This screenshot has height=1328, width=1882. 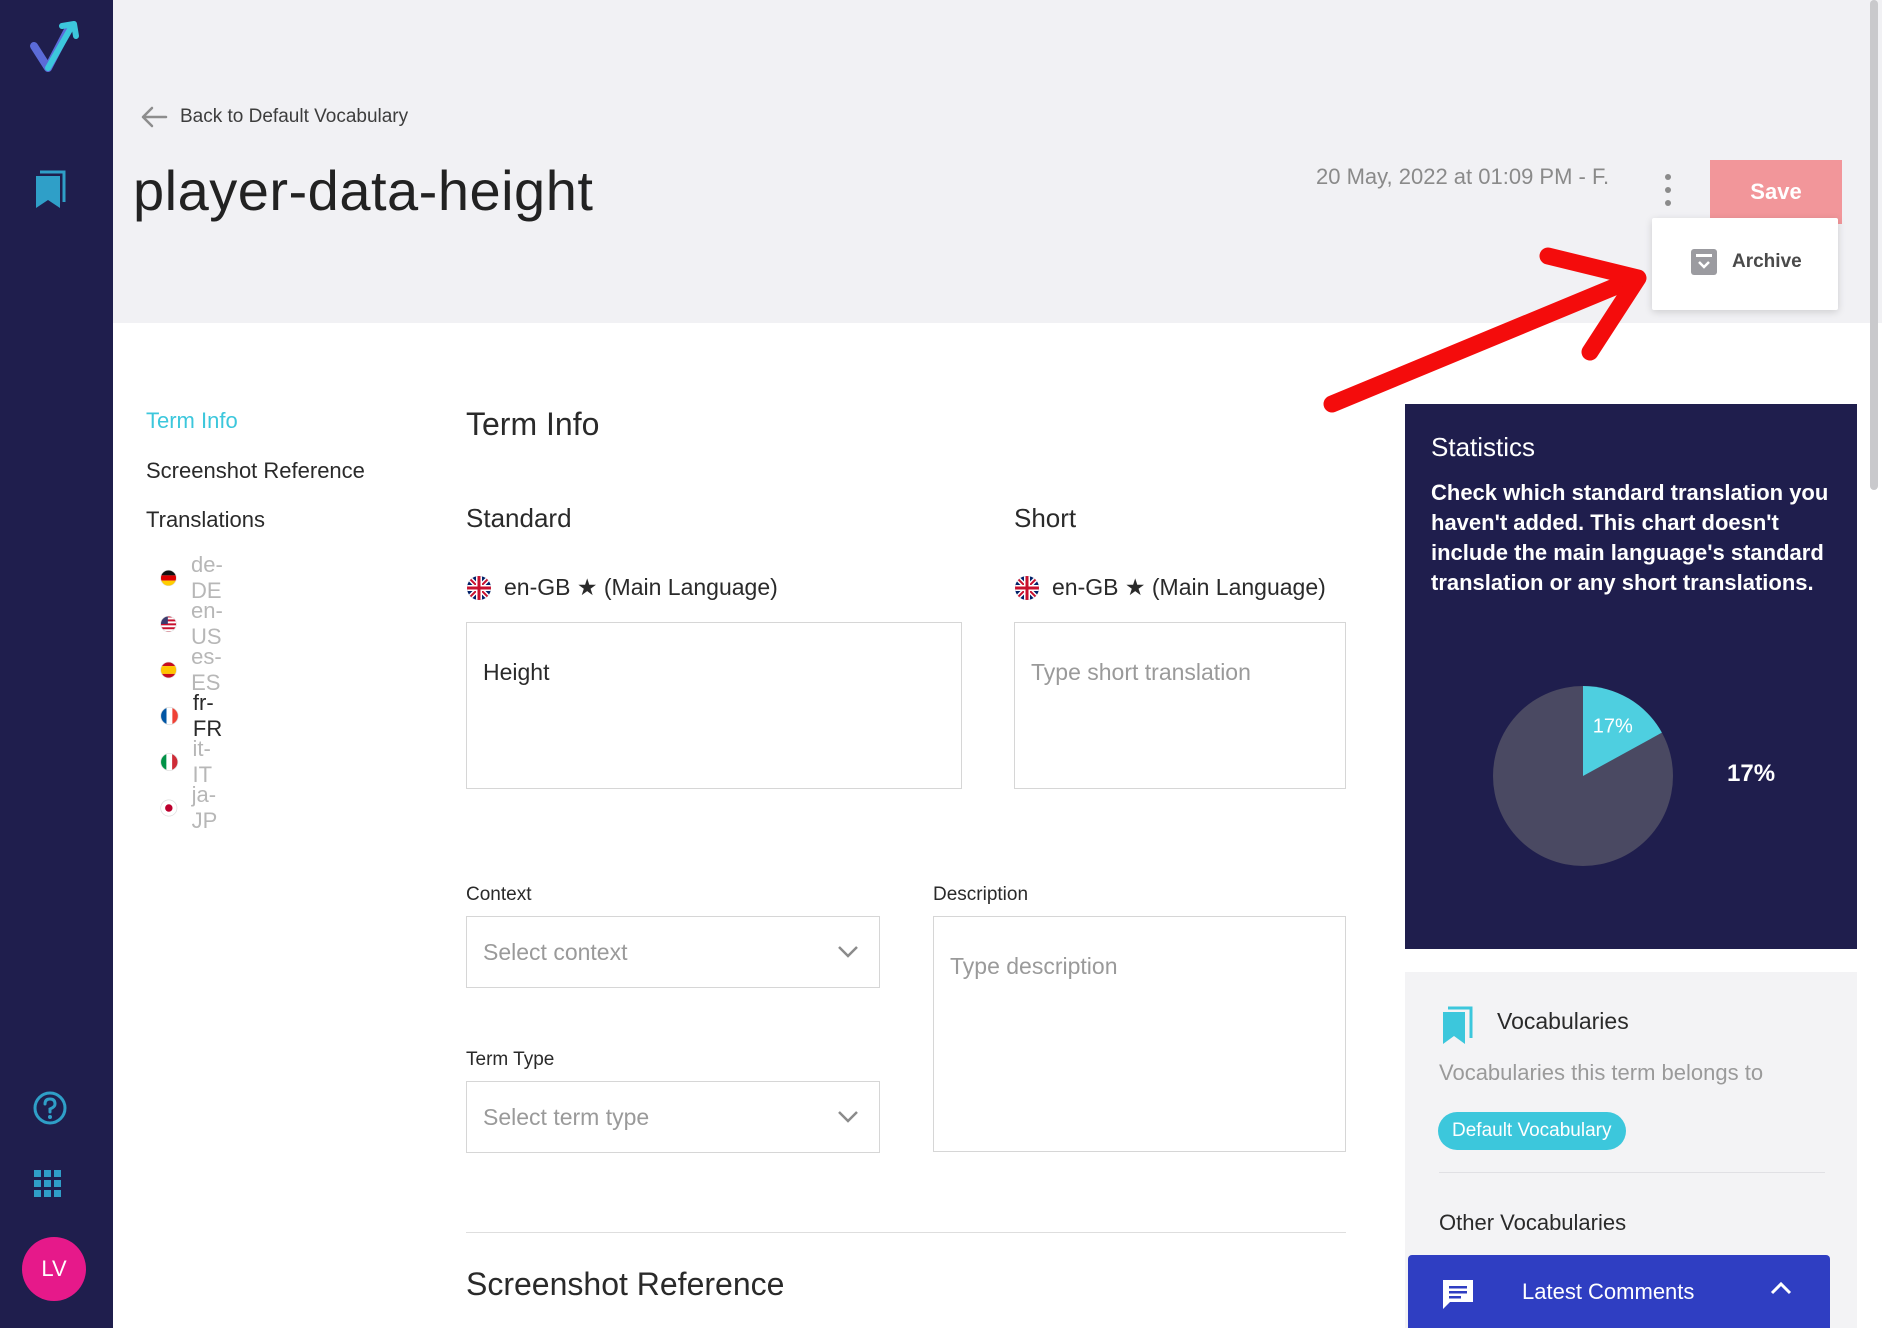 What do you see at coordinates (207, 623) in the screenshot?
I see `lang-label: en-US` at bounding box center [207, 623].